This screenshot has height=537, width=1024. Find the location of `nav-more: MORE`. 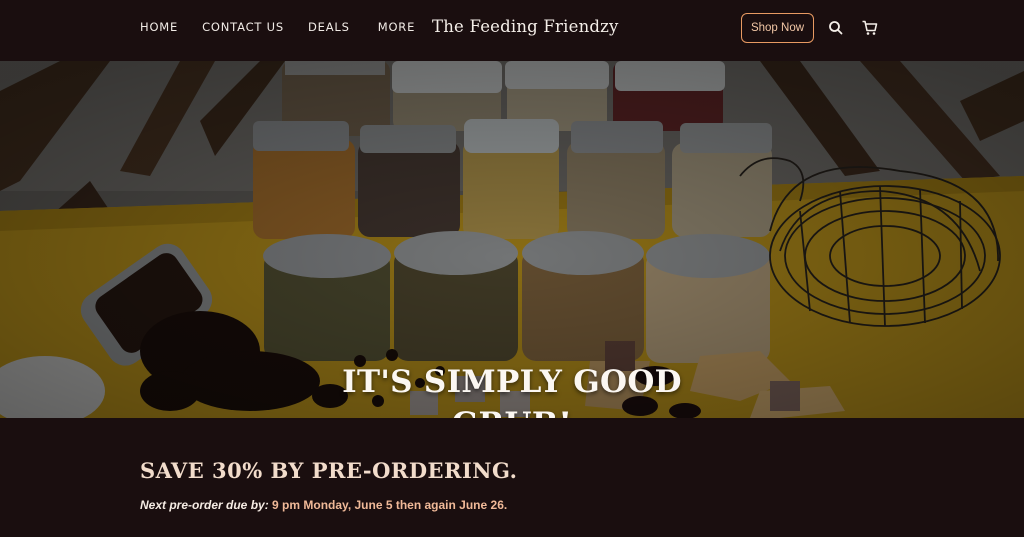

nav-more: MORE is located at coordinates (396, 27).